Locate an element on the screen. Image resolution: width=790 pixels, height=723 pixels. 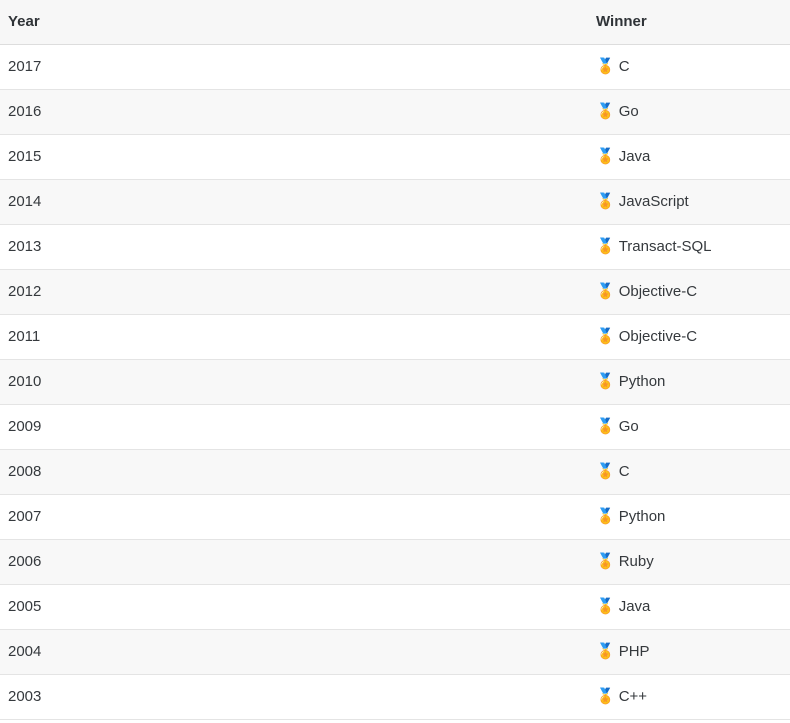
cell-year: 2007 is located at coordinates (294, 517).